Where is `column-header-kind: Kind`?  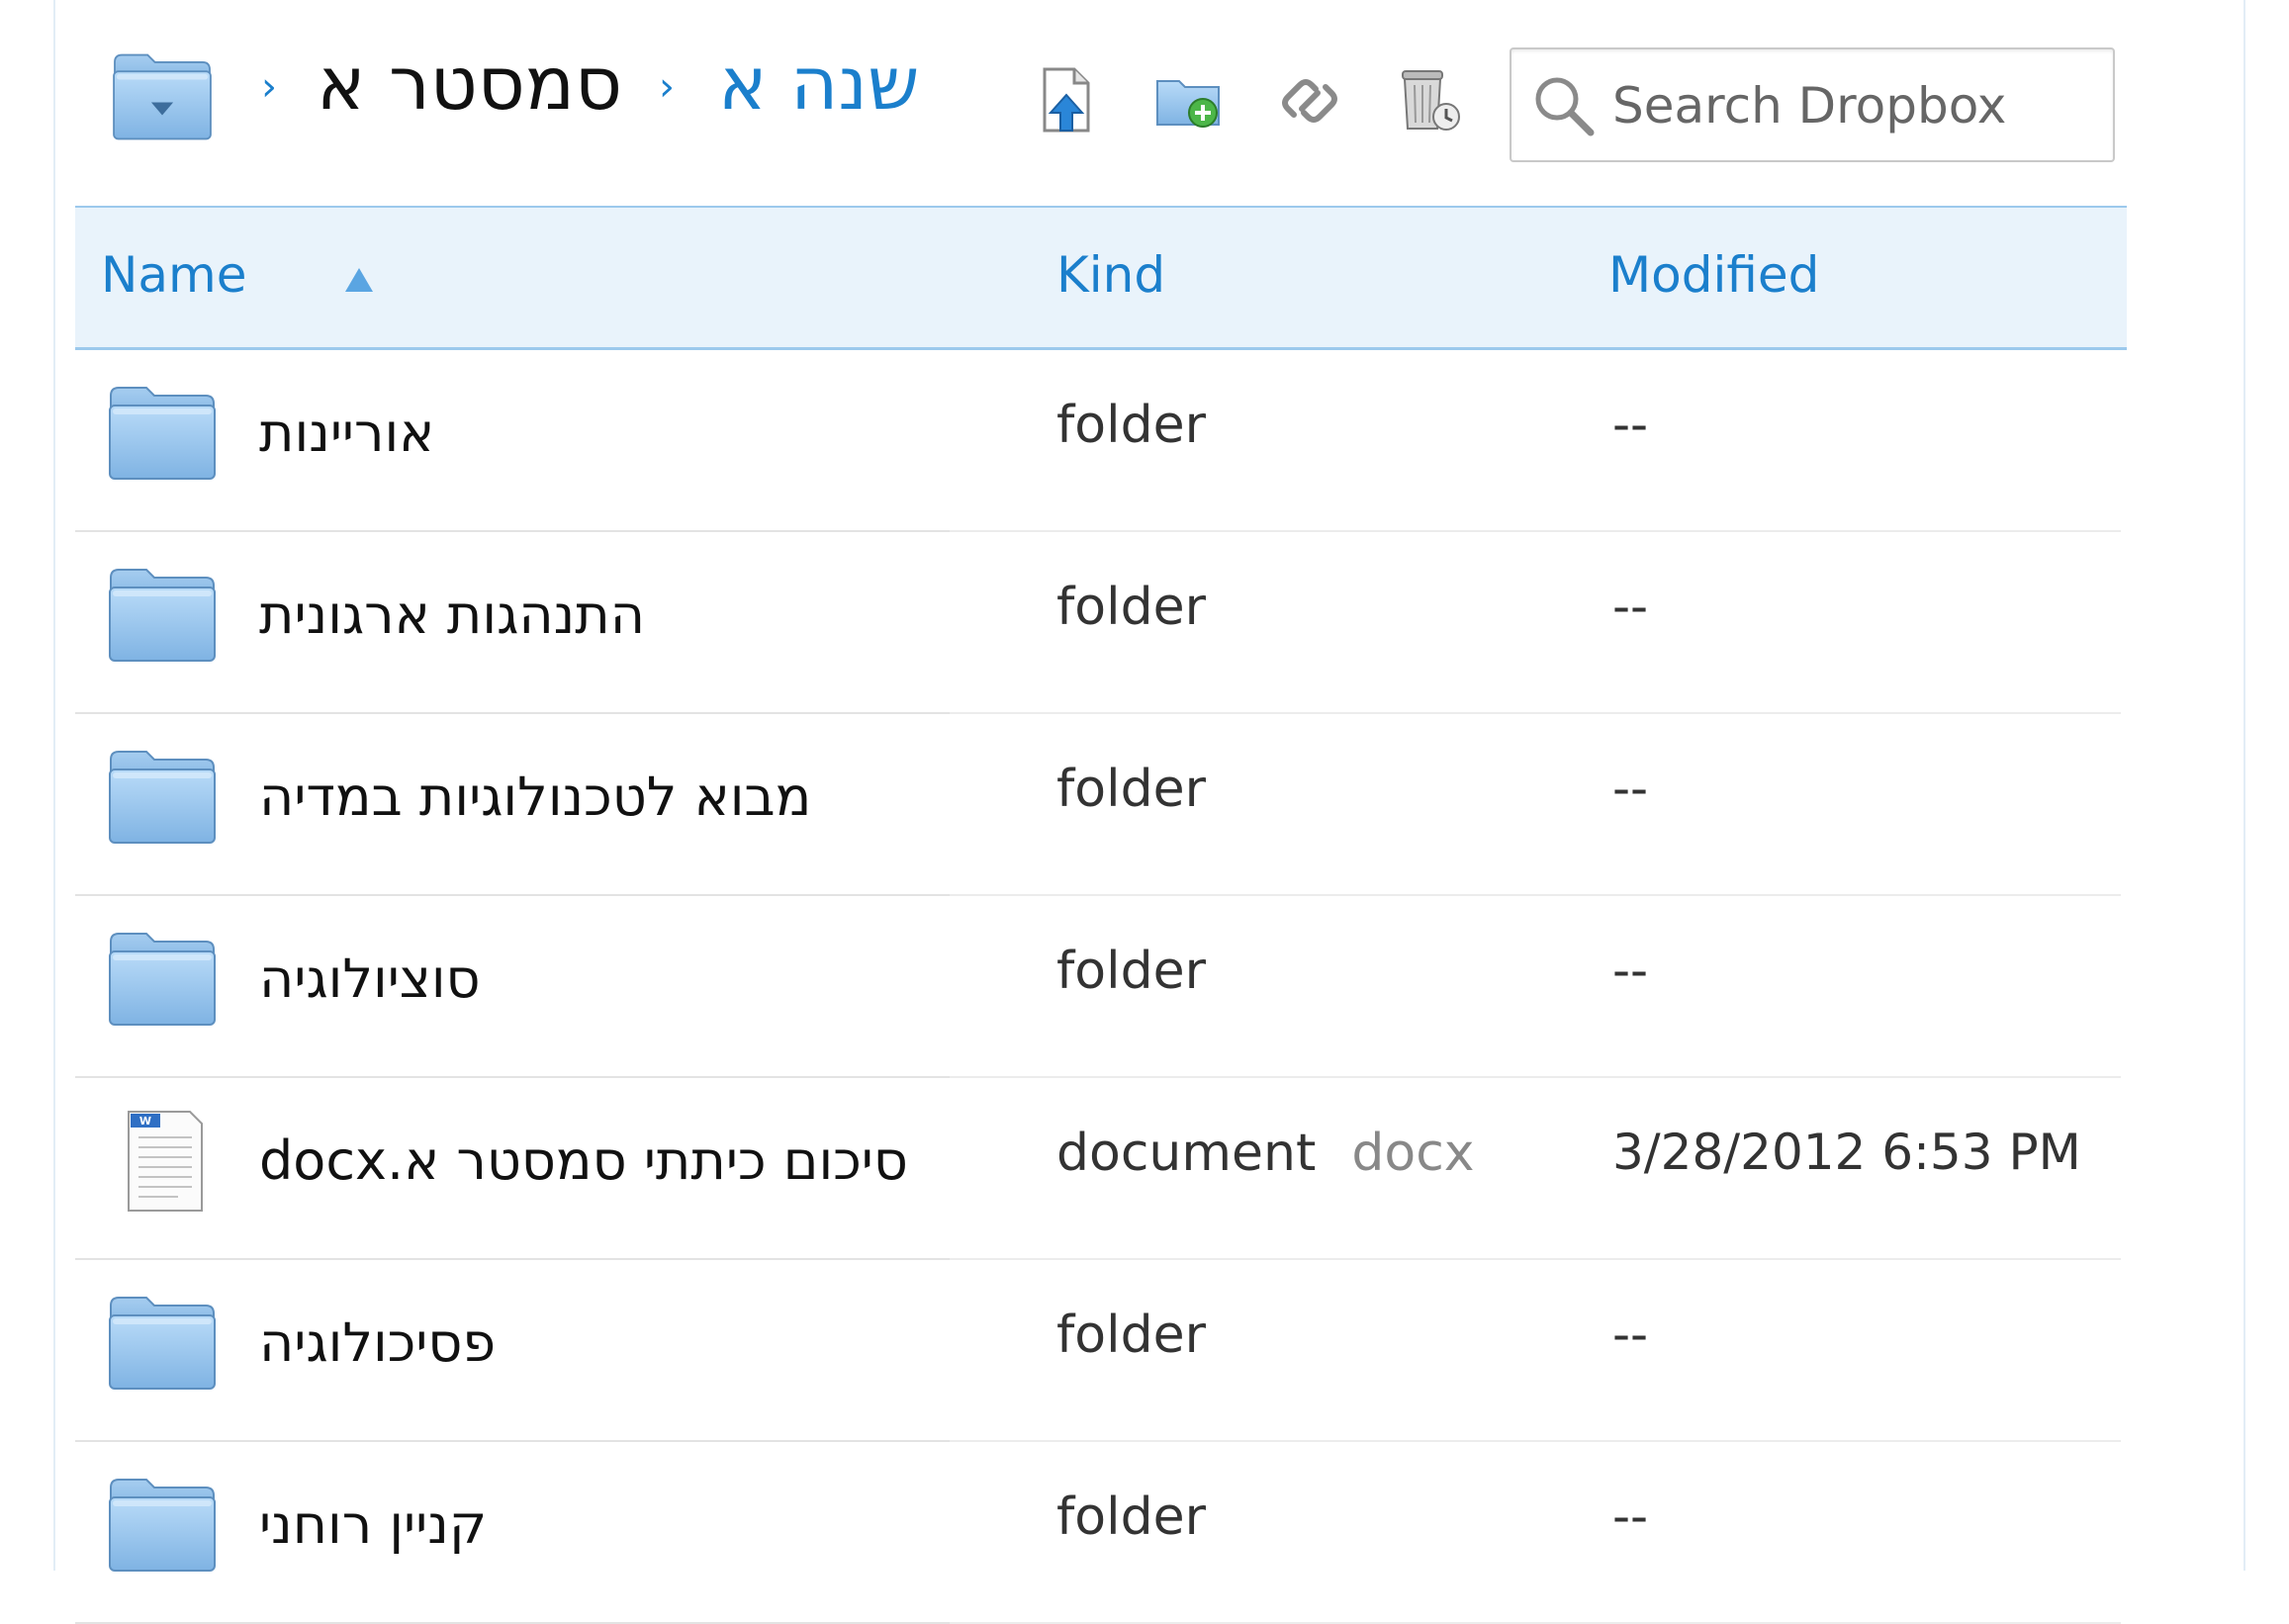
column-header-kind: Kind is located at coordinates (1110, 275).